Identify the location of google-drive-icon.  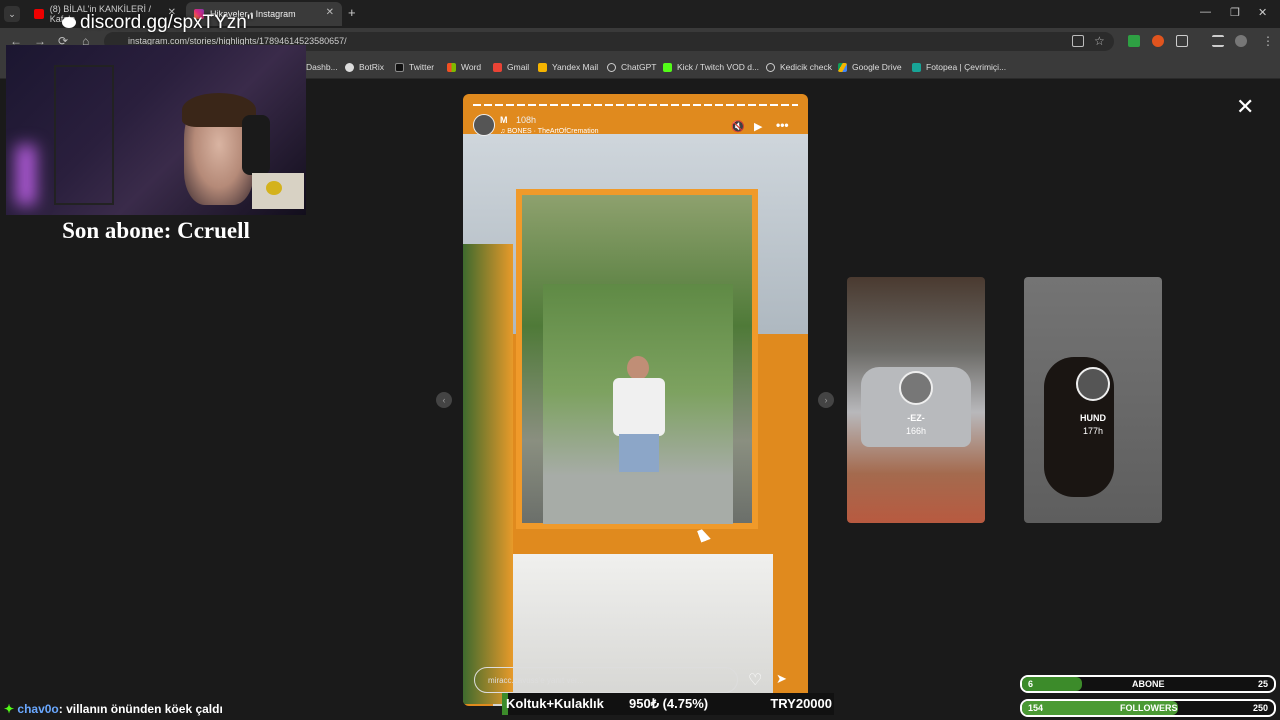
(842, 67).